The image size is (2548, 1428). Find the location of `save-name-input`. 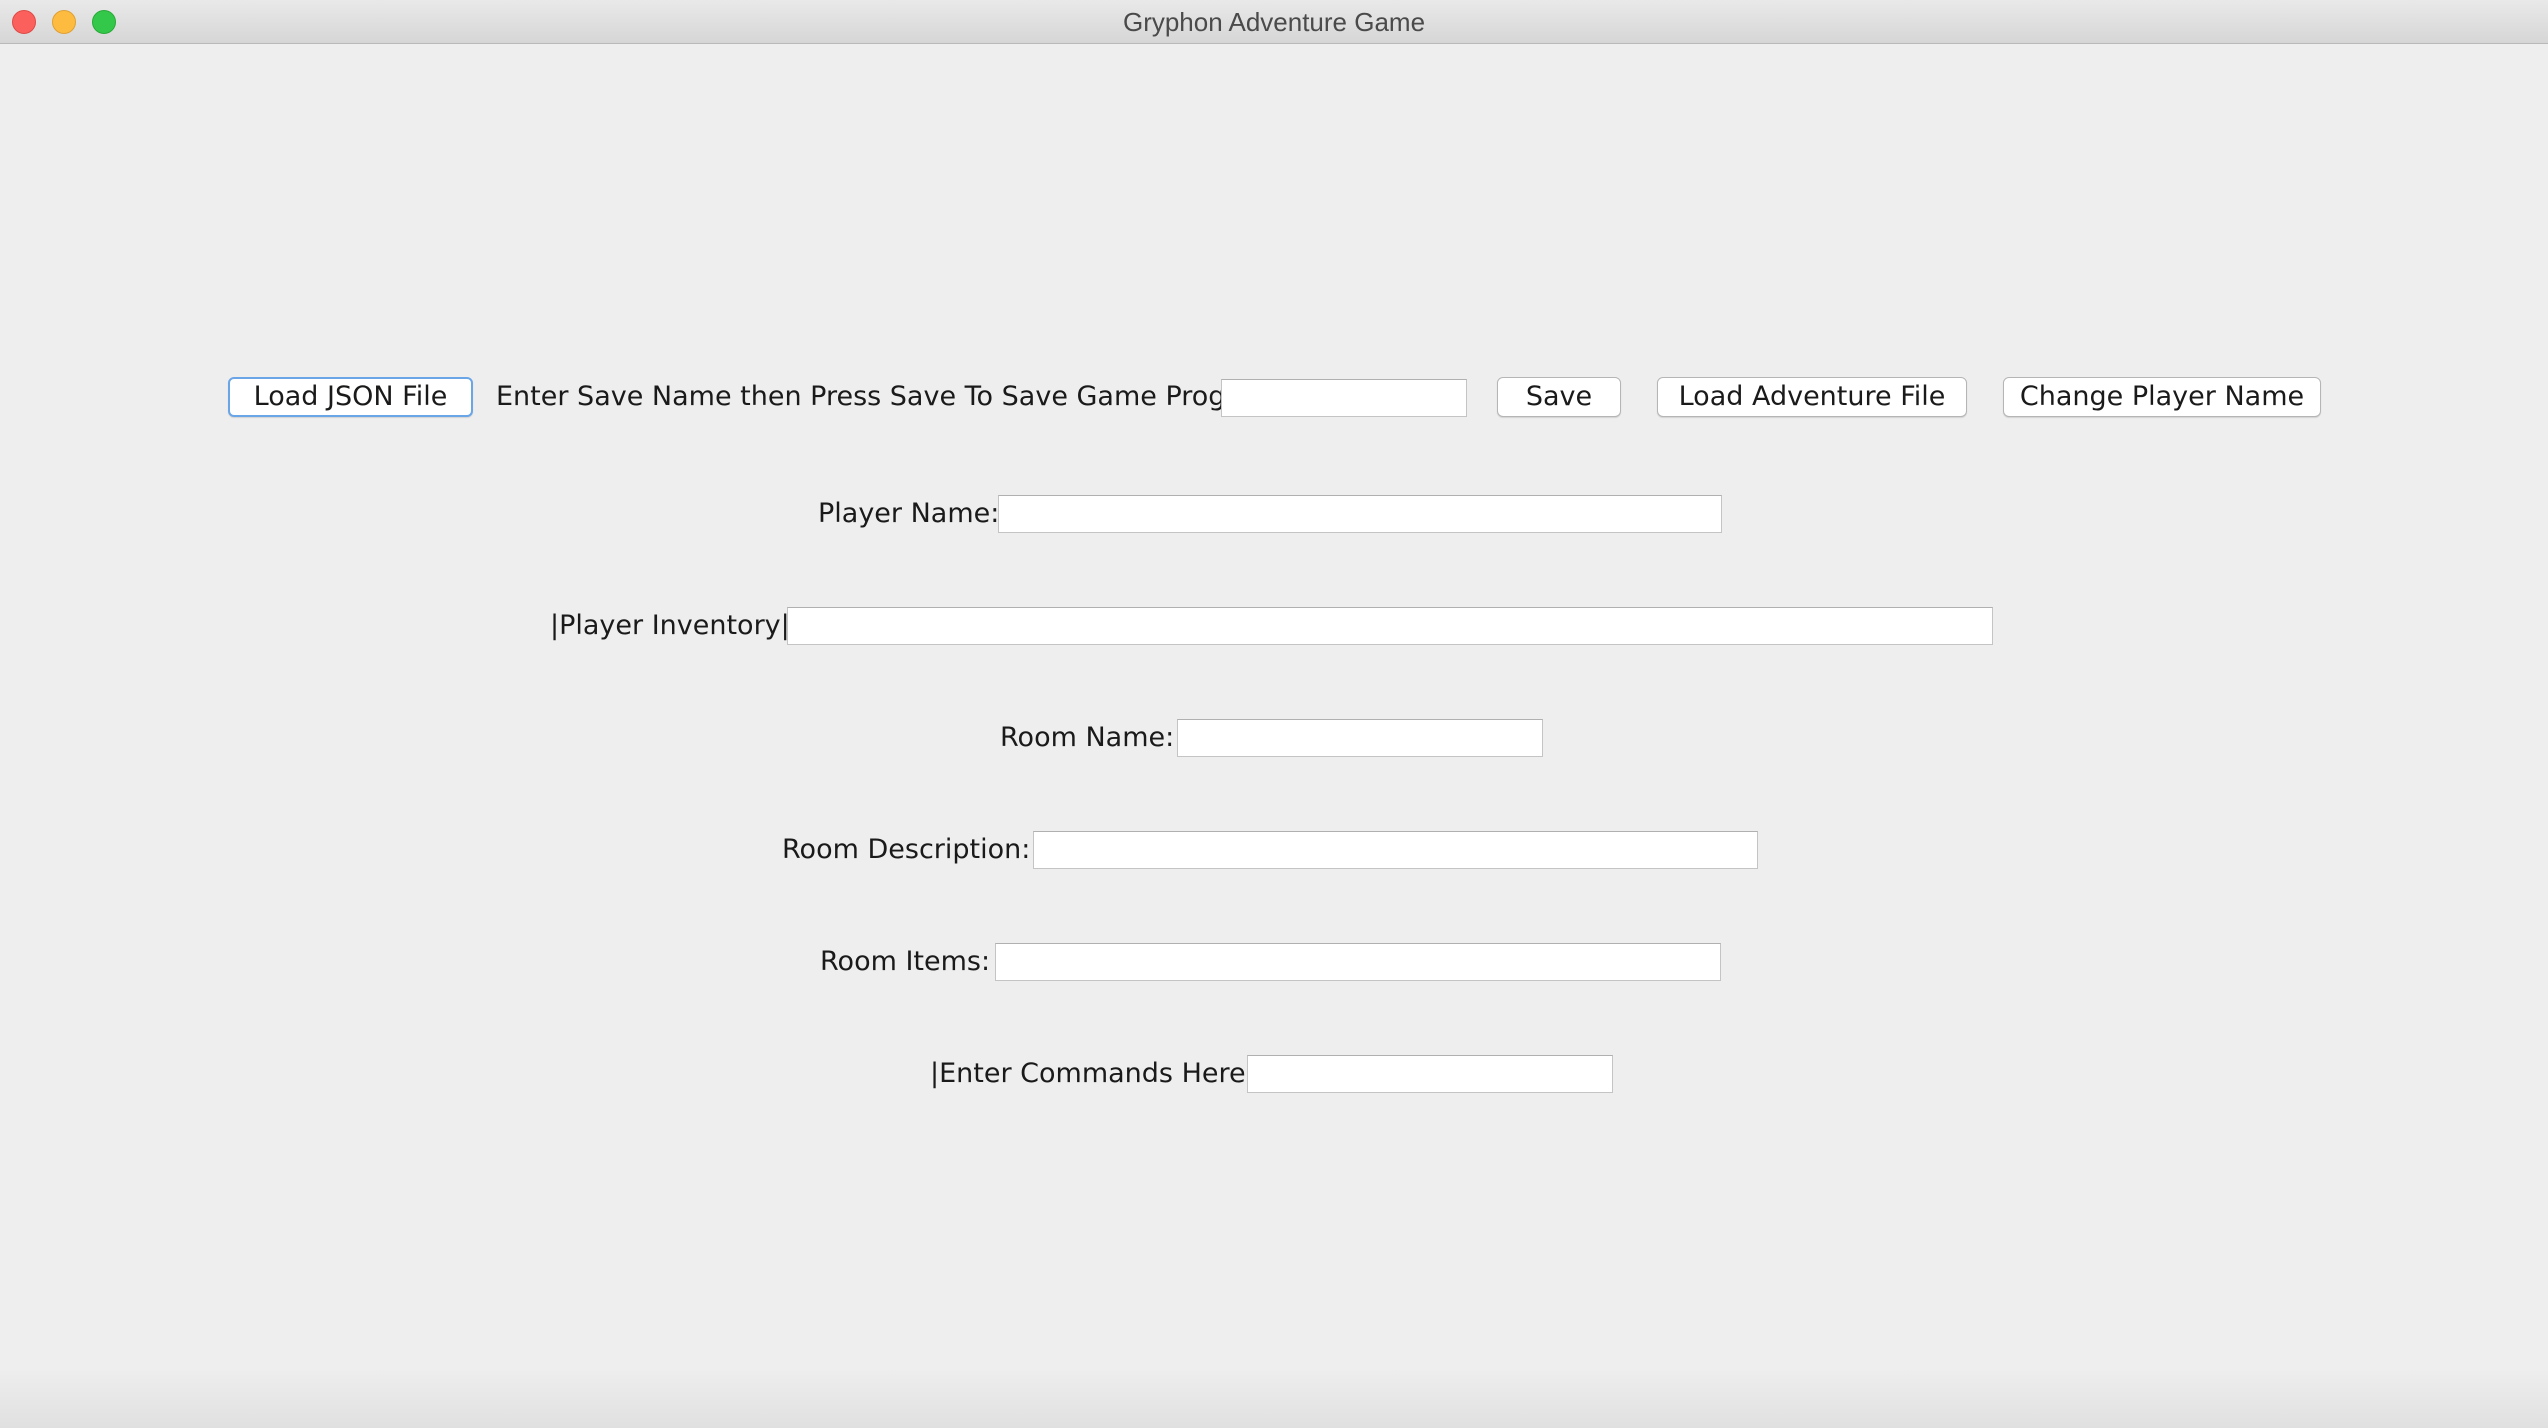

save-name-input is located at coordinates (1344, 398).